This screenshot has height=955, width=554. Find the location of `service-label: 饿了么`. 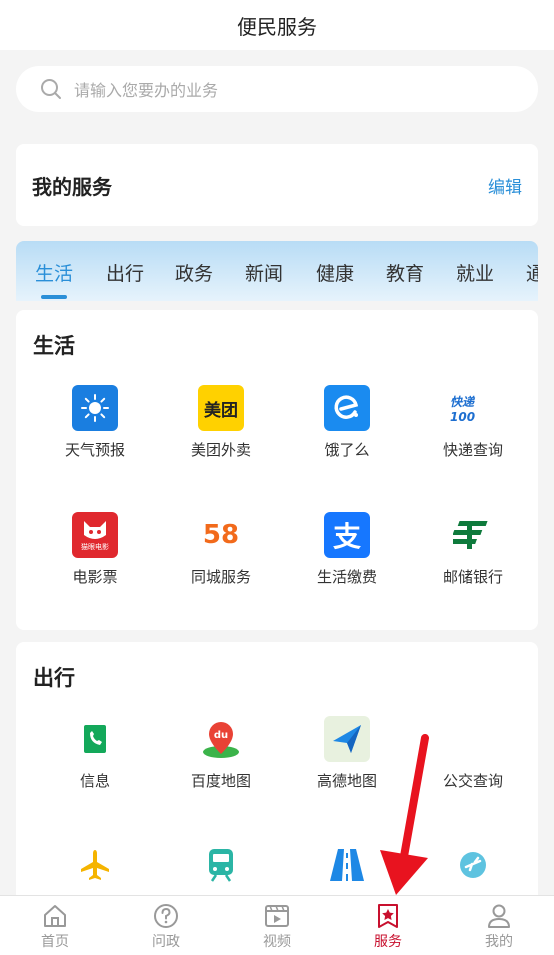

service-label: 饿了么 is located at coordinates (347, 450).